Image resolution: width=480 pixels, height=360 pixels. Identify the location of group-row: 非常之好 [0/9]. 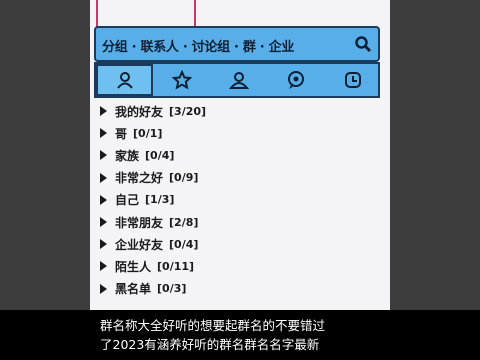
(240, 178).